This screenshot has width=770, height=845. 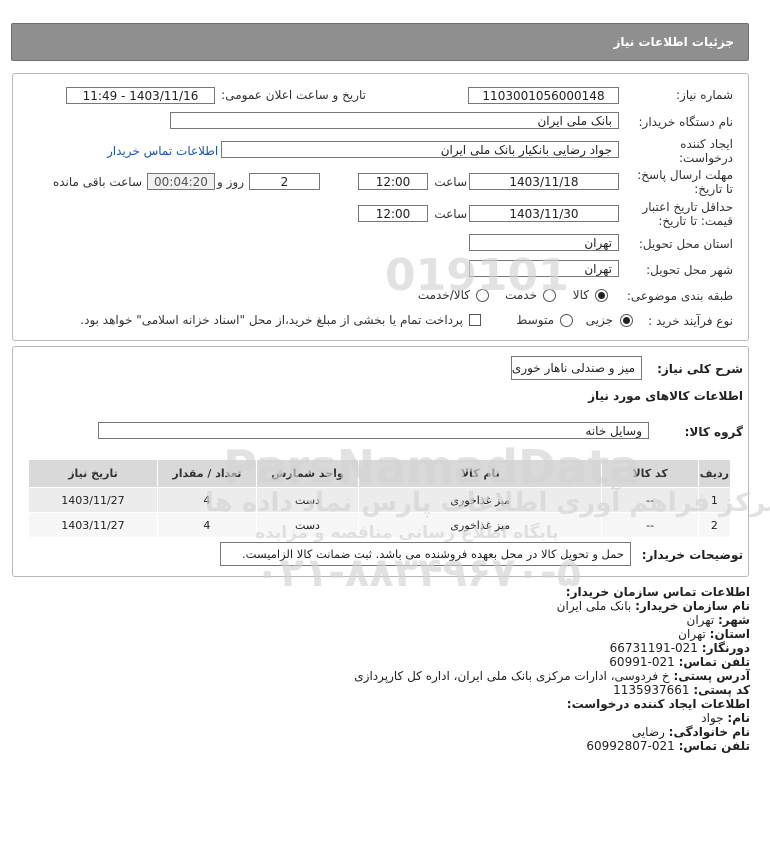 I want to click on summary-field: میز و صندلی ناهار خوری, so click(x=576, y=368).